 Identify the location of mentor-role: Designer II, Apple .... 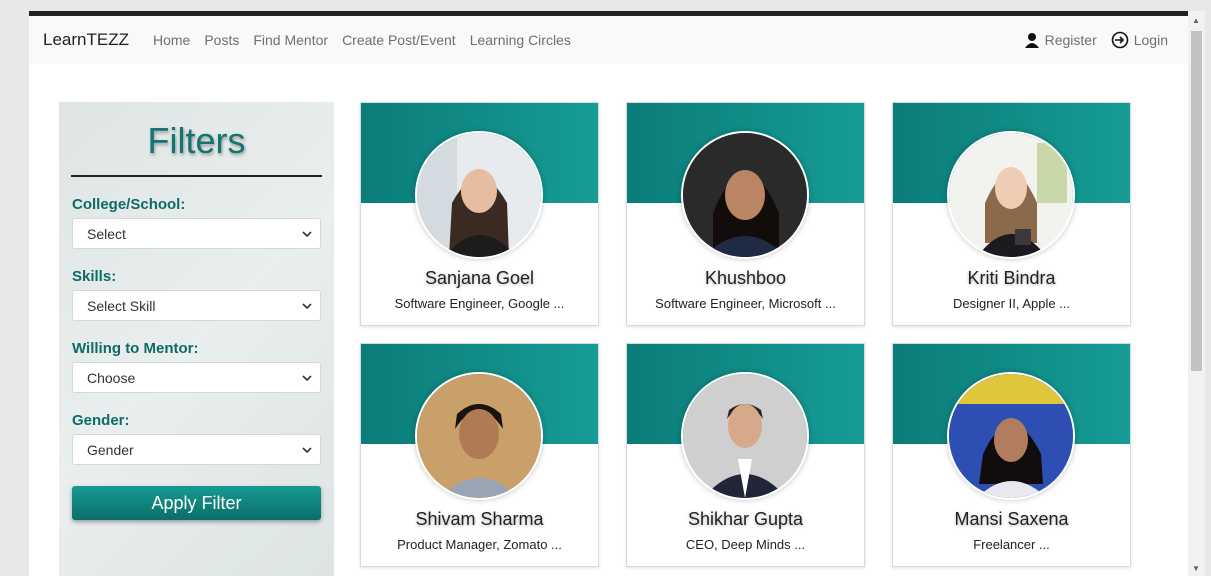
(1011, 303).